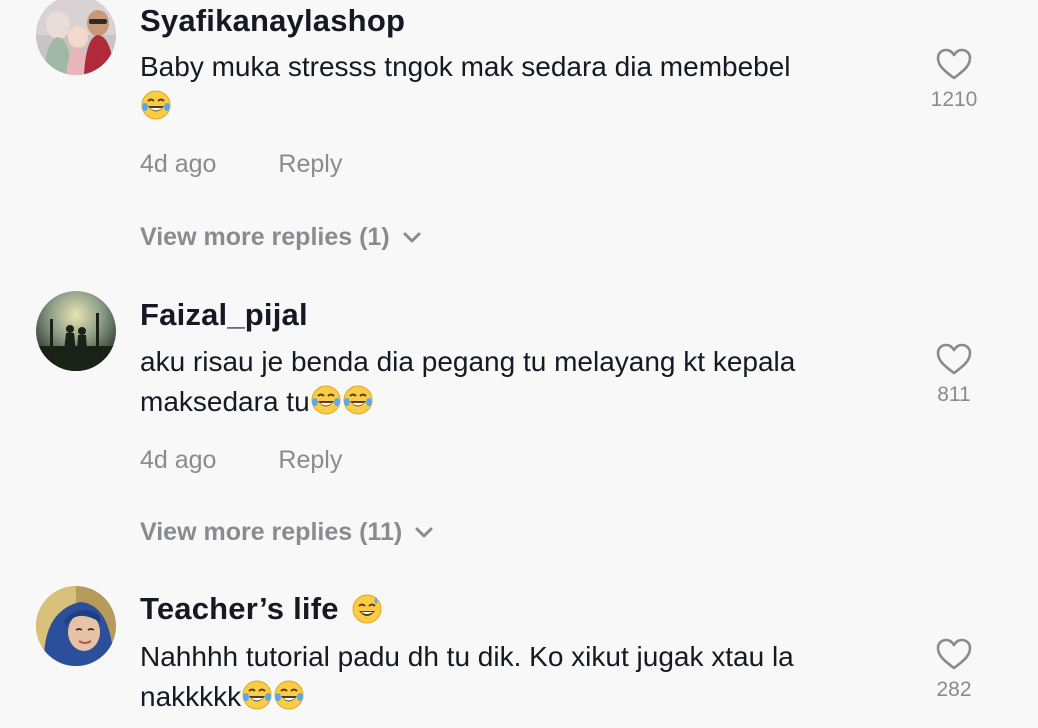 The height and width of the screenshot is (728, 1038). Describe the element at coordinates (954, 99) in the screenshot. I see `like-count: 1210` at that location.